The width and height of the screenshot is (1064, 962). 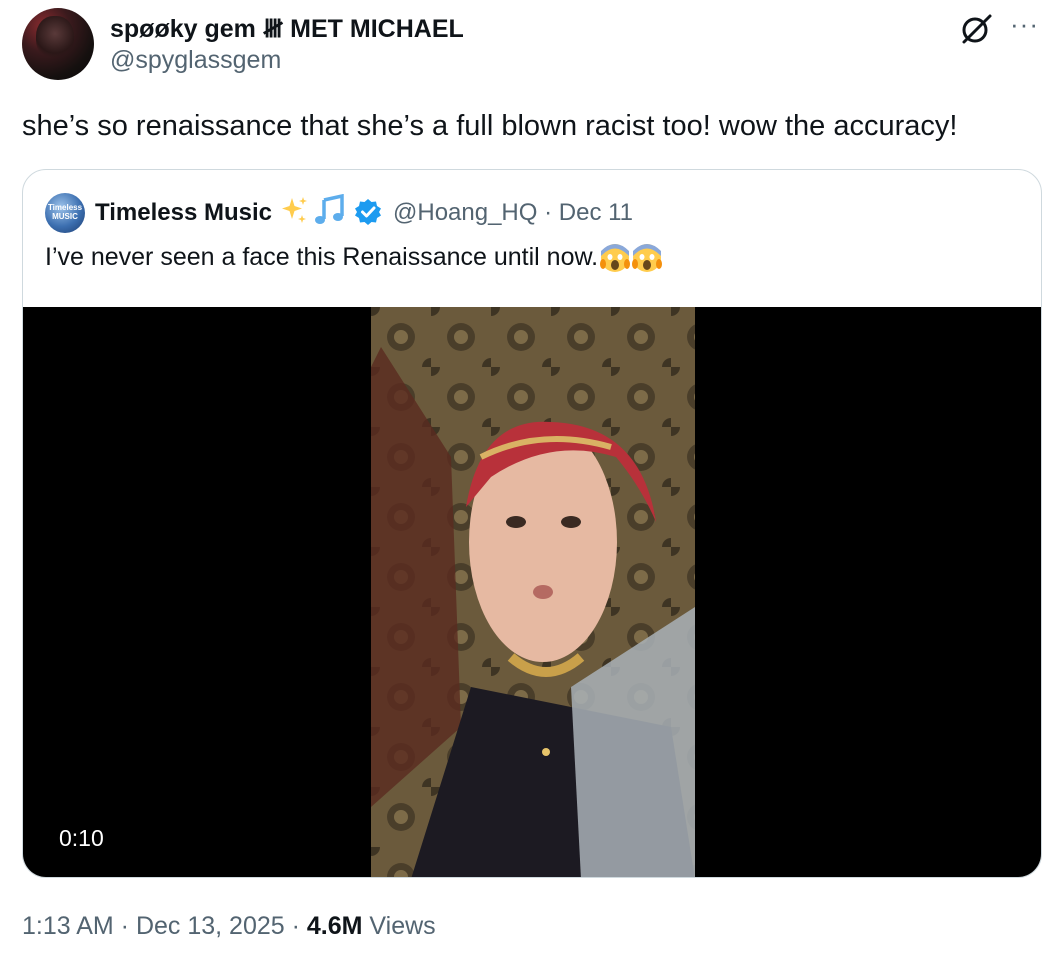 What do you see at coordinates (334, 926) in the screenshot?
I see `views-count: 4.6M` at bounding box center [334, 926].